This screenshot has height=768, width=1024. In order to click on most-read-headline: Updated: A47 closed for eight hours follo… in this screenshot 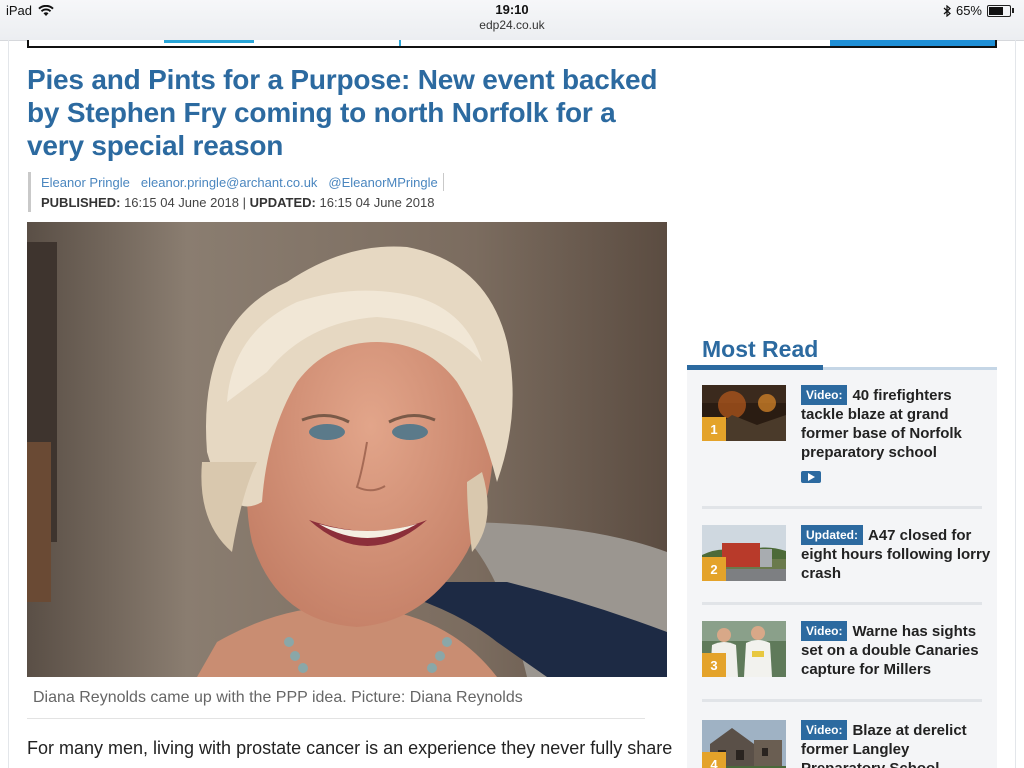, I will do `click(896, 554)`.